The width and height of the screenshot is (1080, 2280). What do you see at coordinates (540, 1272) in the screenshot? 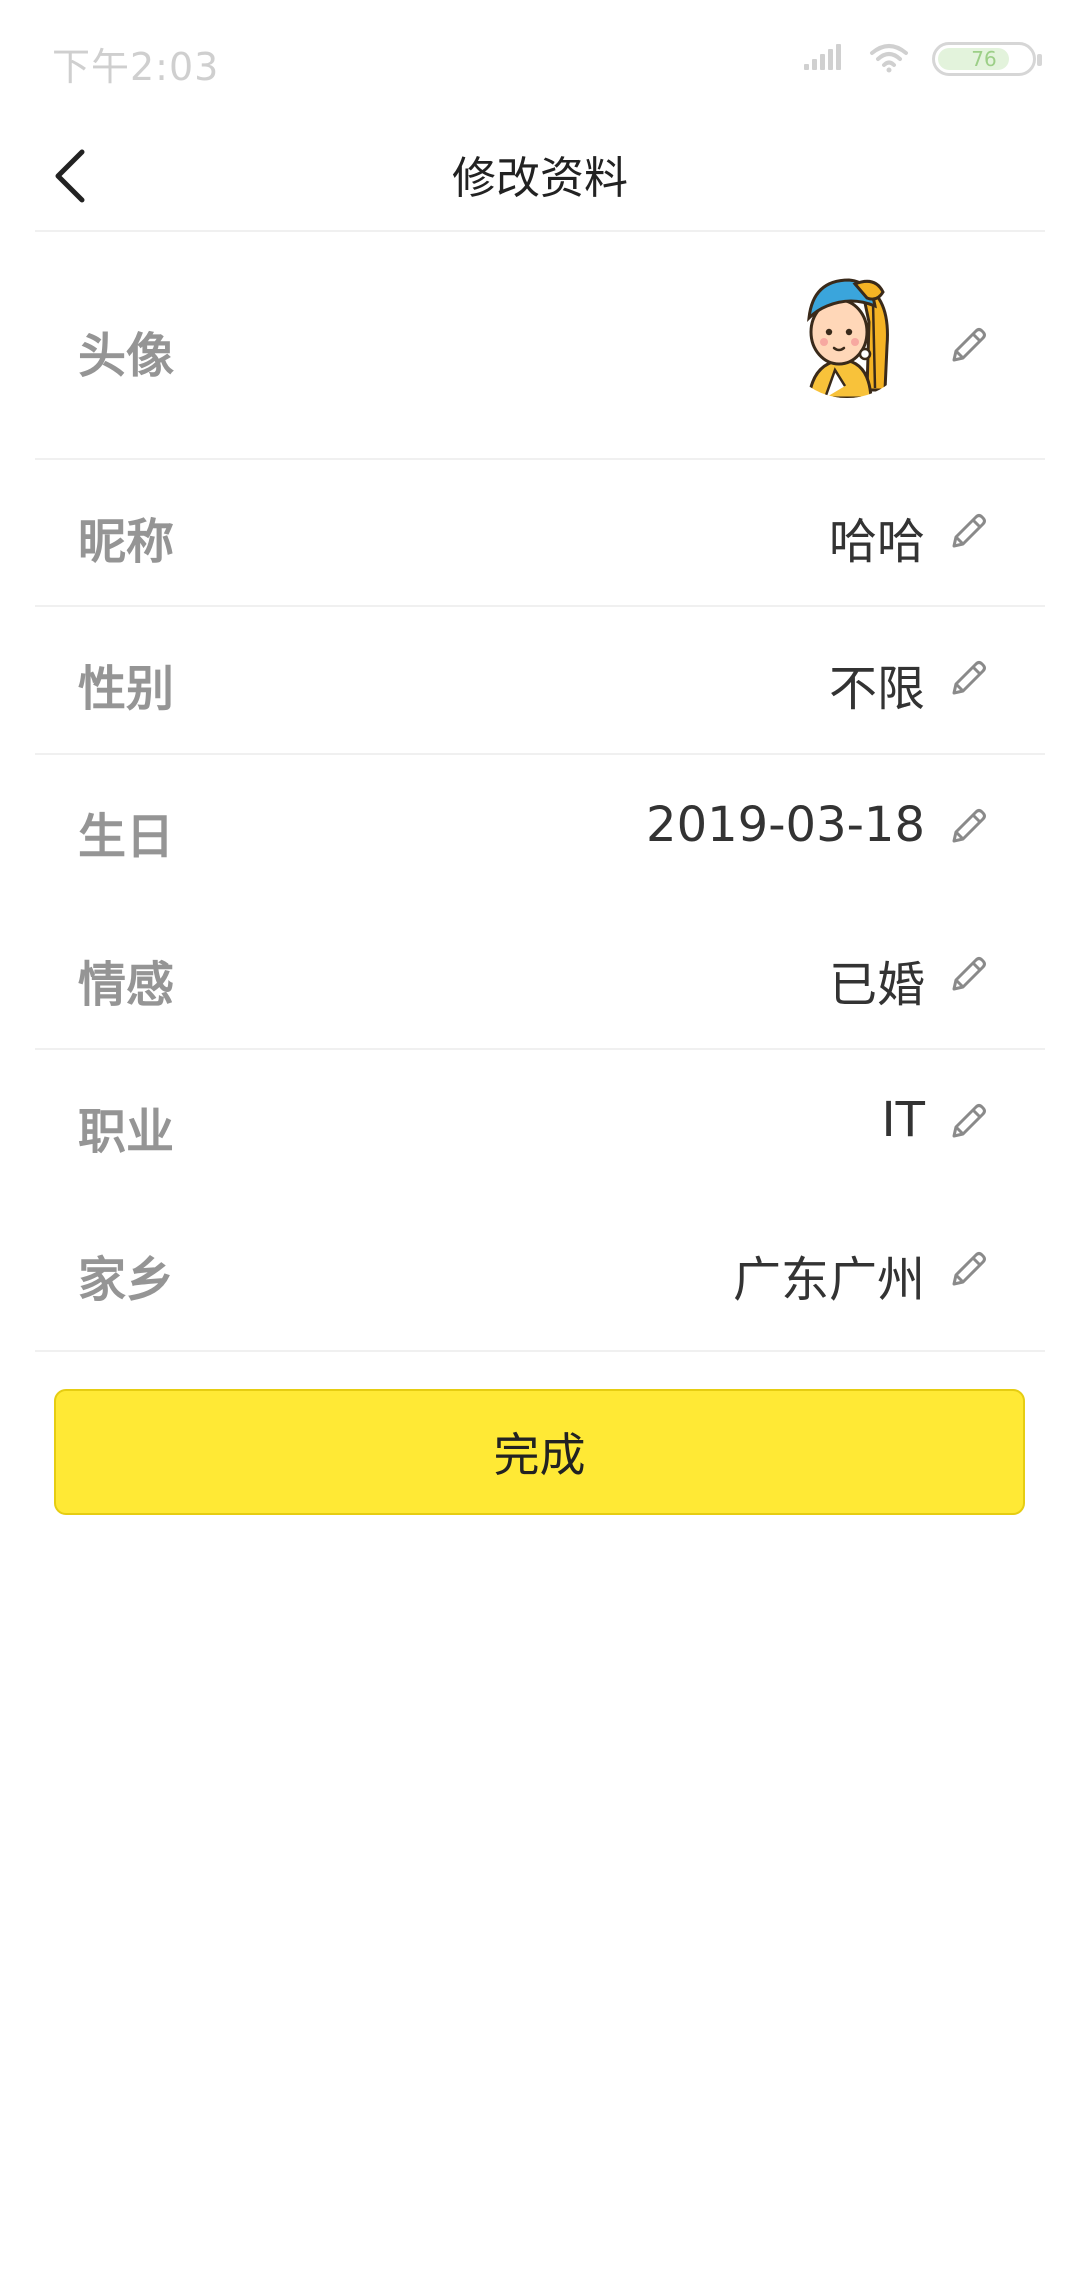
I see `hometown-row: 家乡 广东广州` at bounding box center [540, 1272].